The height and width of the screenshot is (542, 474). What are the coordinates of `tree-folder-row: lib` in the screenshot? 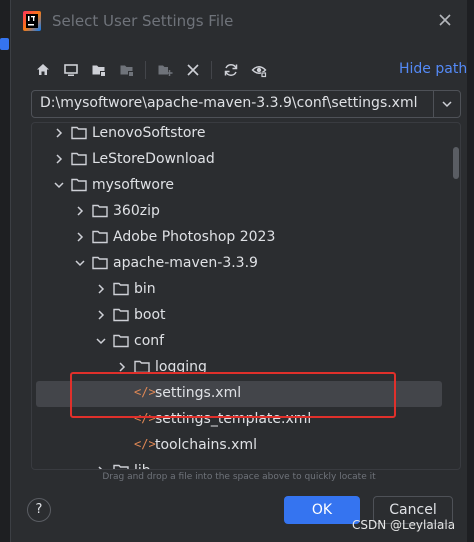 It's located at (246, 464).